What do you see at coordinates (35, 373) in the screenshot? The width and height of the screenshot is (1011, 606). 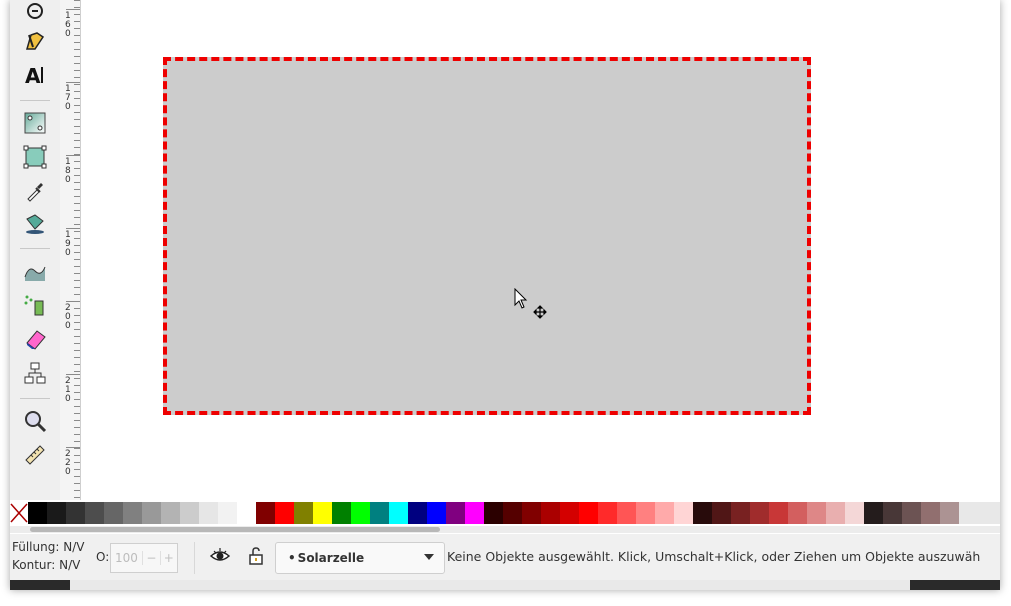 I see `connector-tool-icon` at bounding box center [35, 373].